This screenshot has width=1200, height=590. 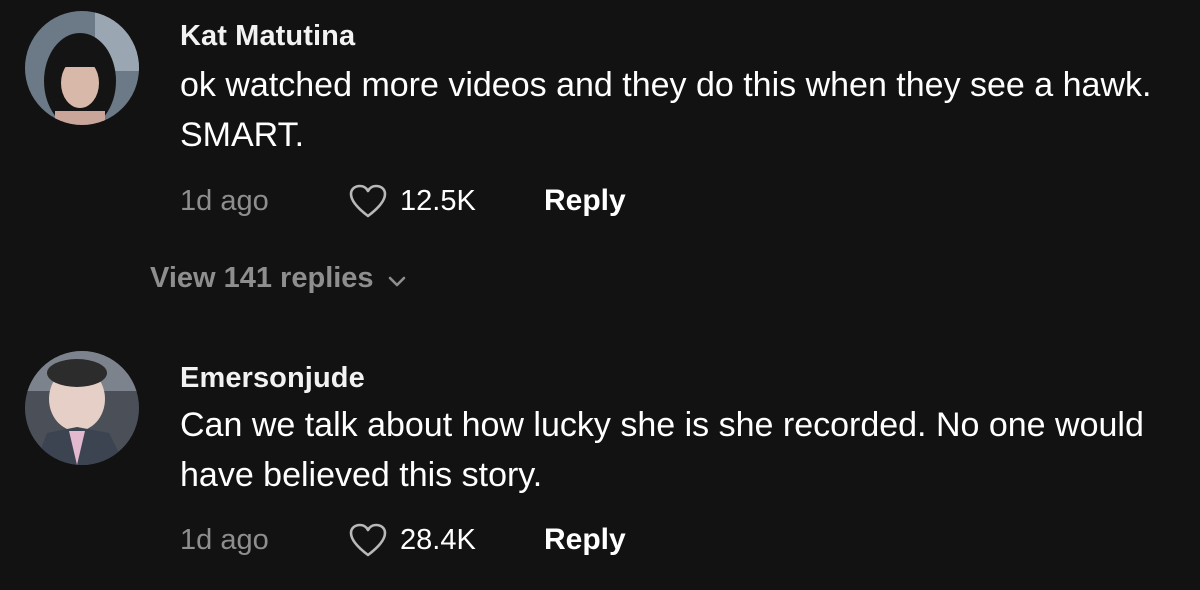 I want to click on like-button: 12.5K, so click(x=446, y=201).